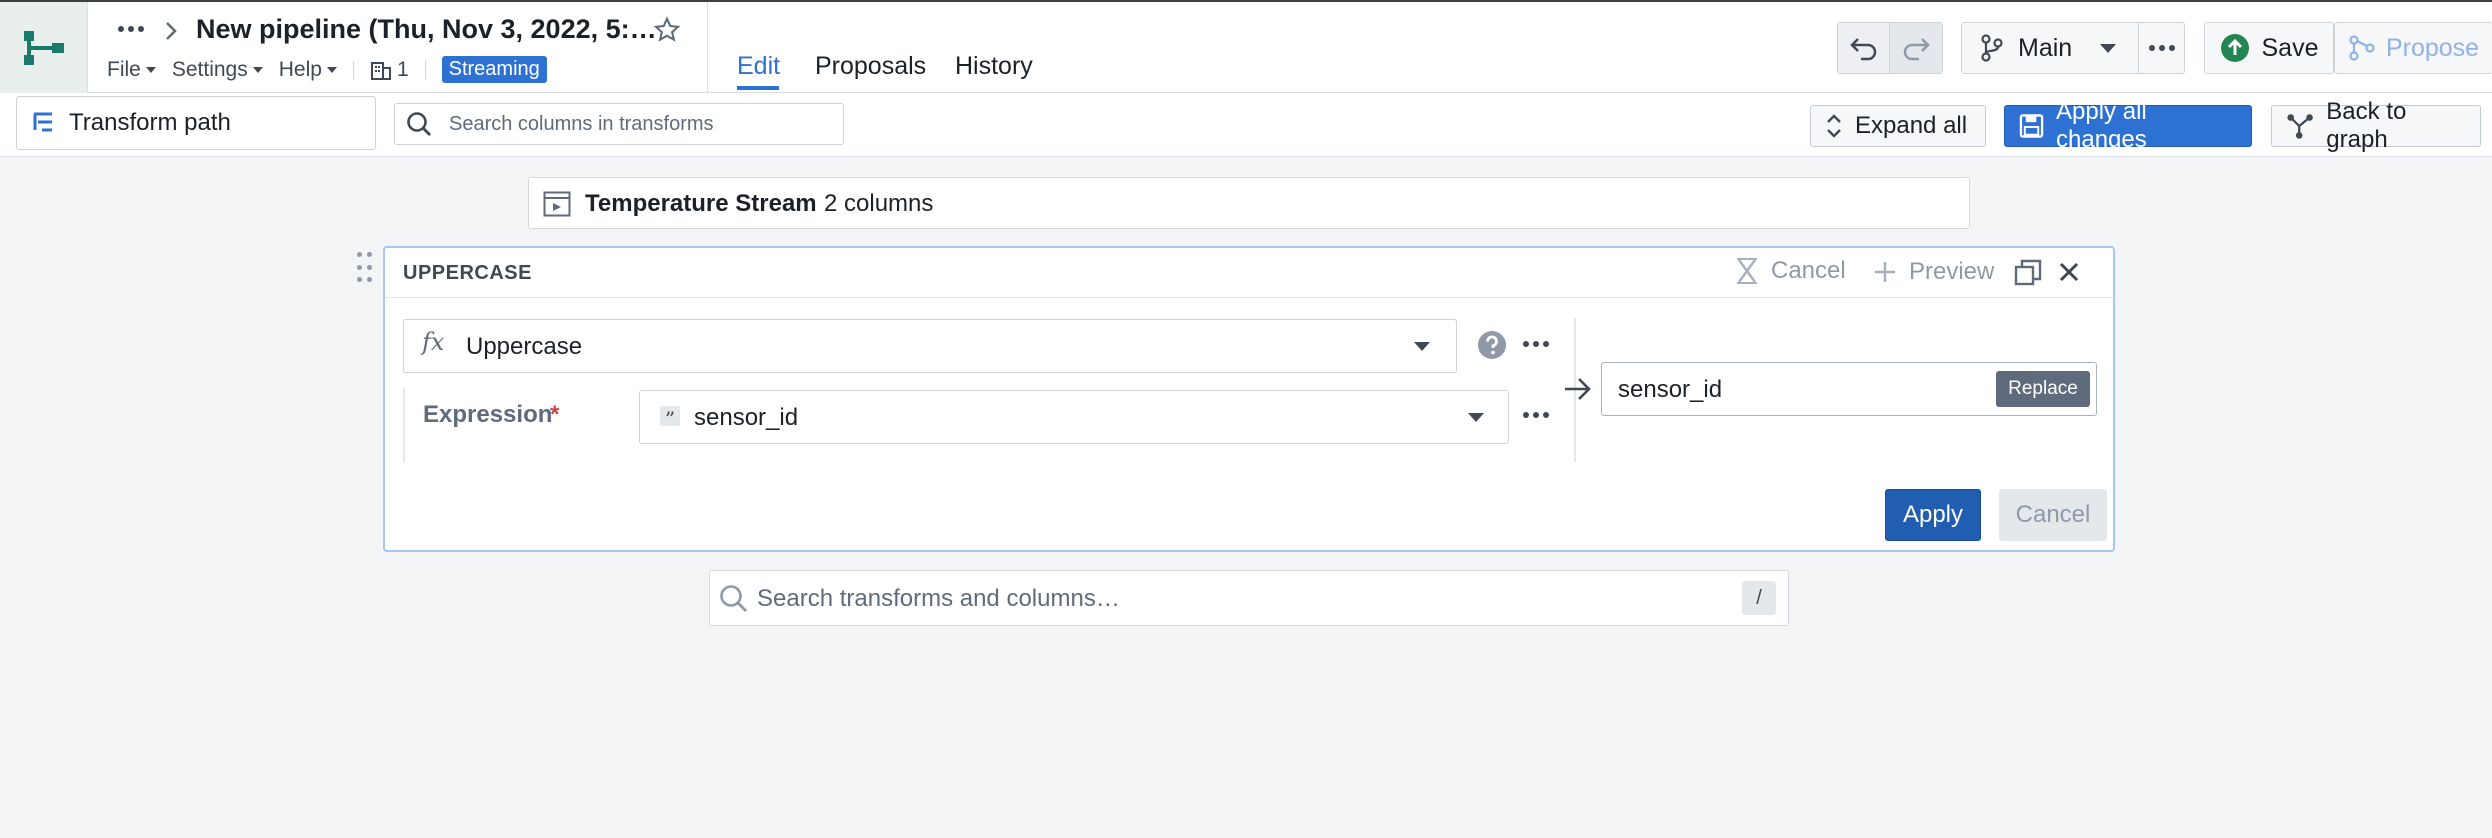 This screenshot has height=838, width=2492. I want to click on function-more-button, so click(1536, 344).